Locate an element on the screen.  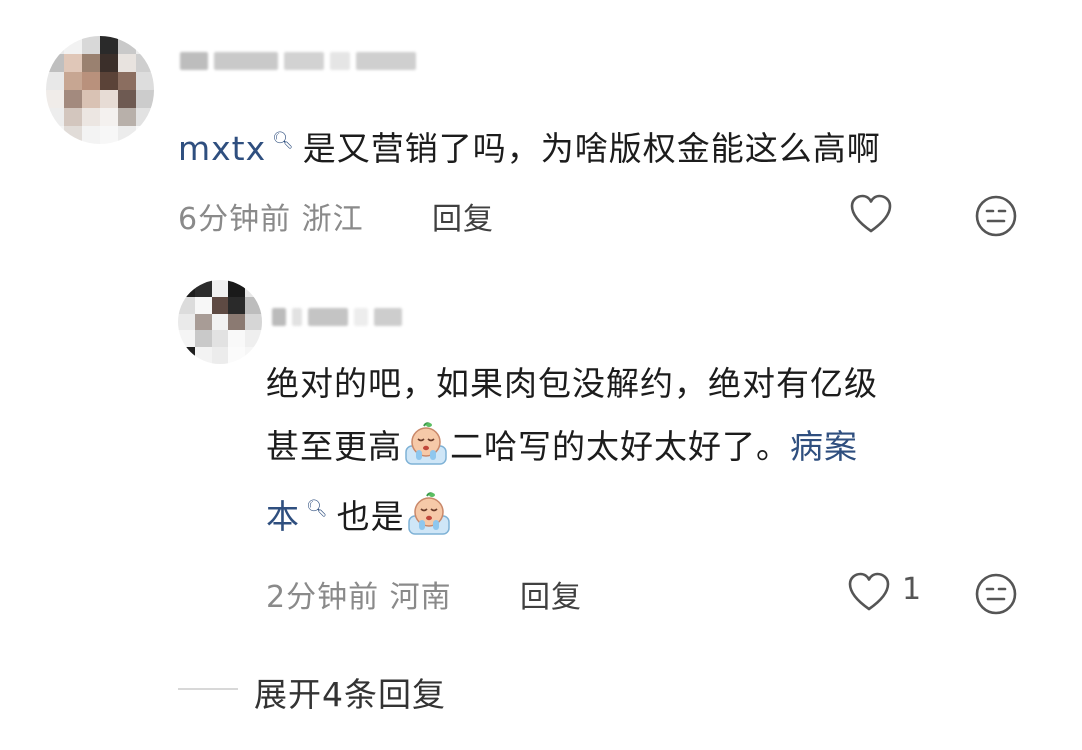
reply-text-segment: 二哈写的太好太好了。 is located at coordinates (620, 446).